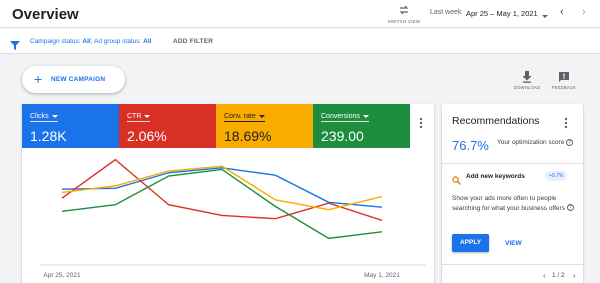 The image size is (600, 283). I want to click on apply-button: APPLY, so click(470, 243).